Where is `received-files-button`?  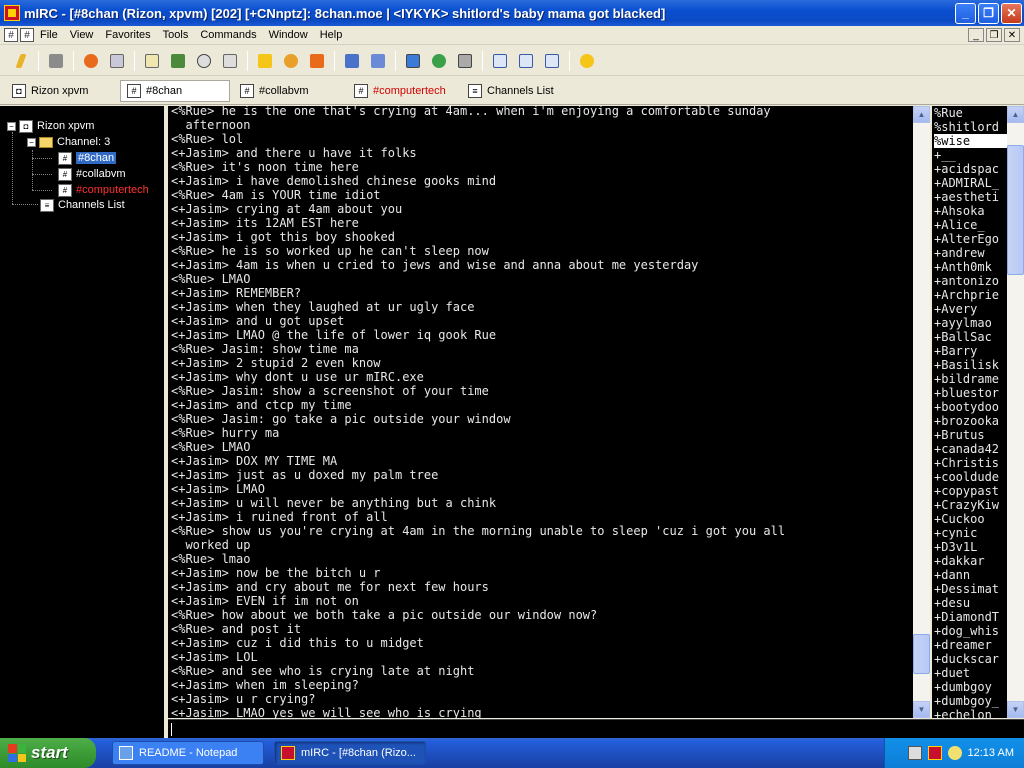 received-files-button is located at coordinates (439, 61).